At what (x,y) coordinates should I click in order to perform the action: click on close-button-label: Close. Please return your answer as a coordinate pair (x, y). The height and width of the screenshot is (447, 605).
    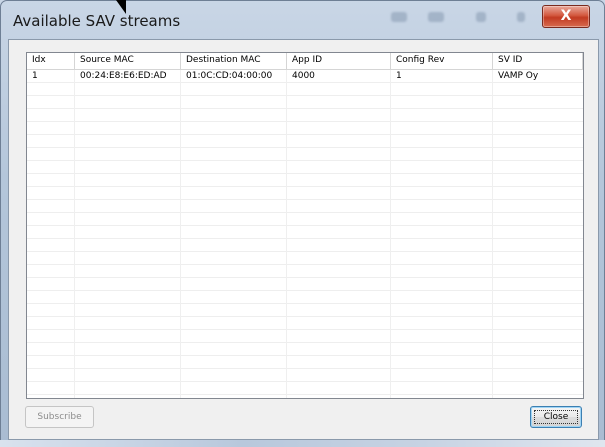
    Looking at the image, I should click on (556, 417).